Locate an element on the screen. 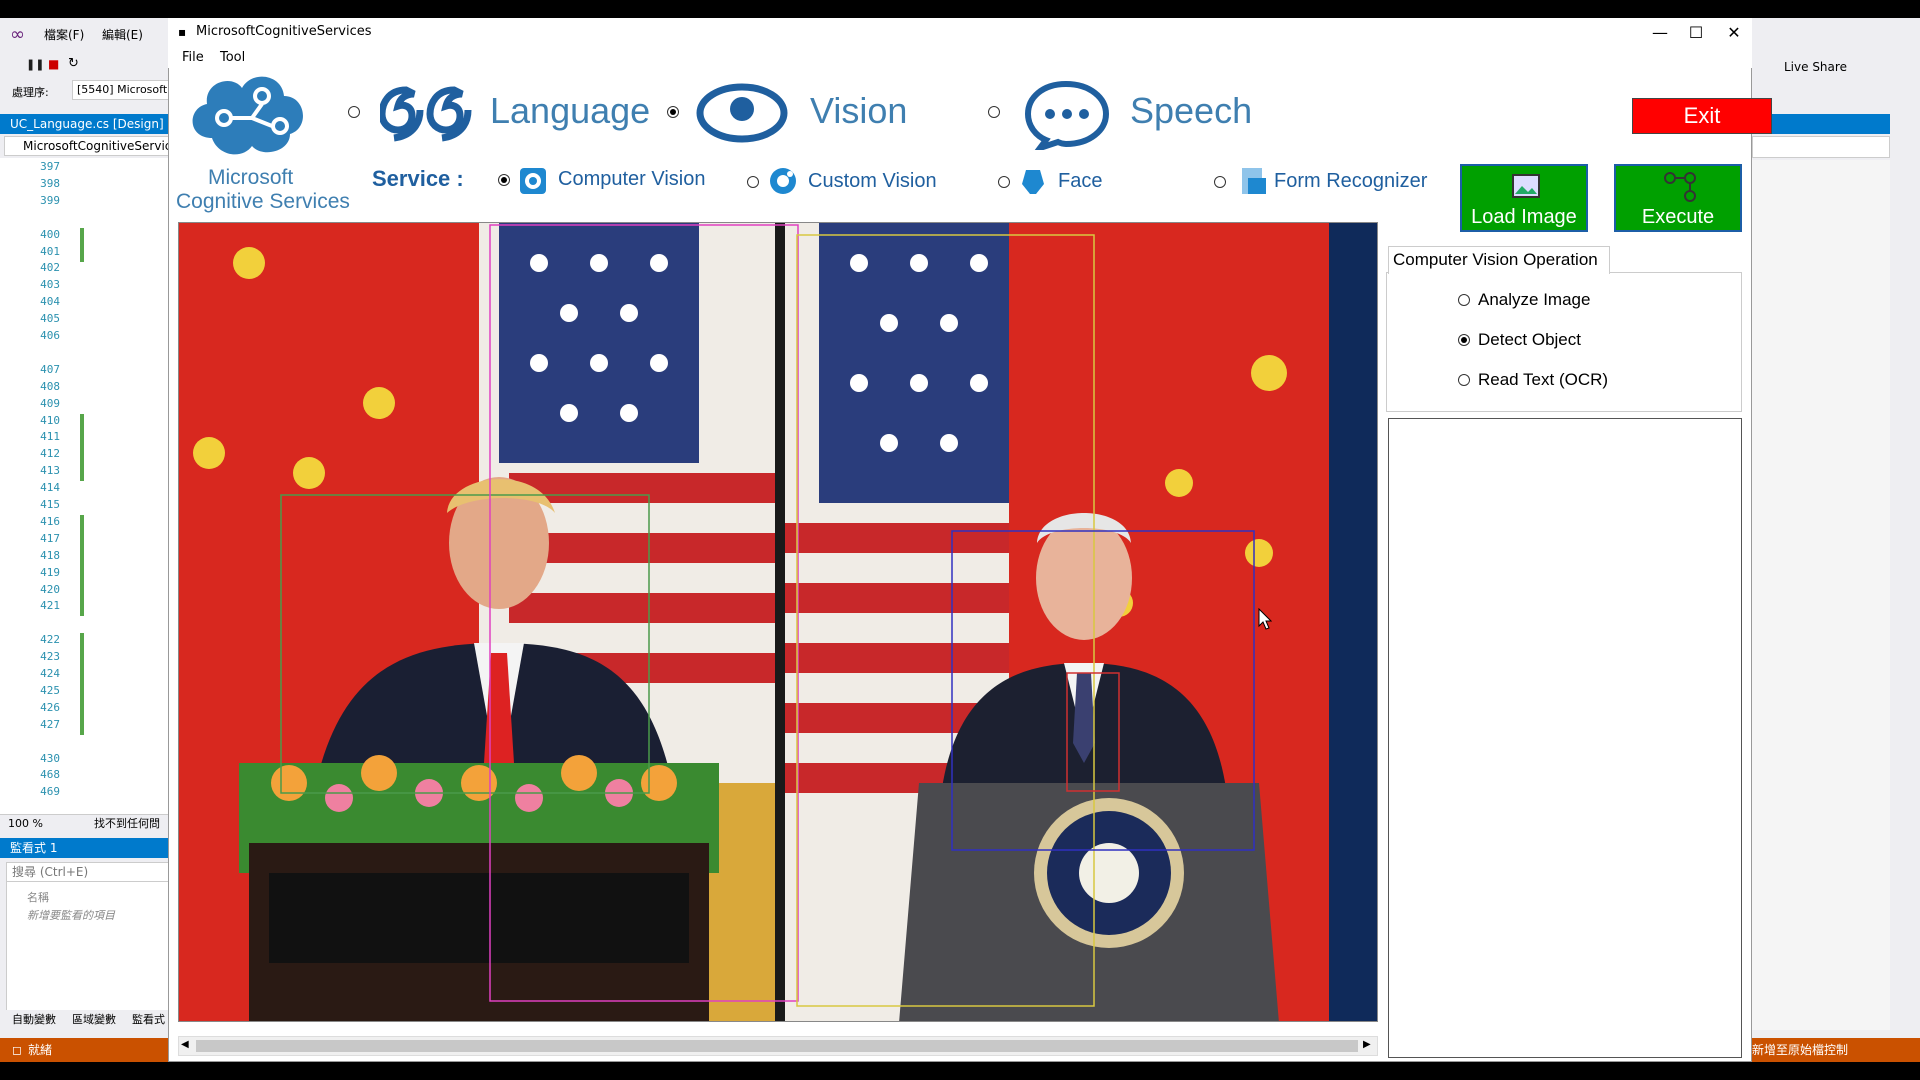 Image resolution: width=1920 pixels, height=1080 pixels. language-radio is located at coordinates (354, 112).